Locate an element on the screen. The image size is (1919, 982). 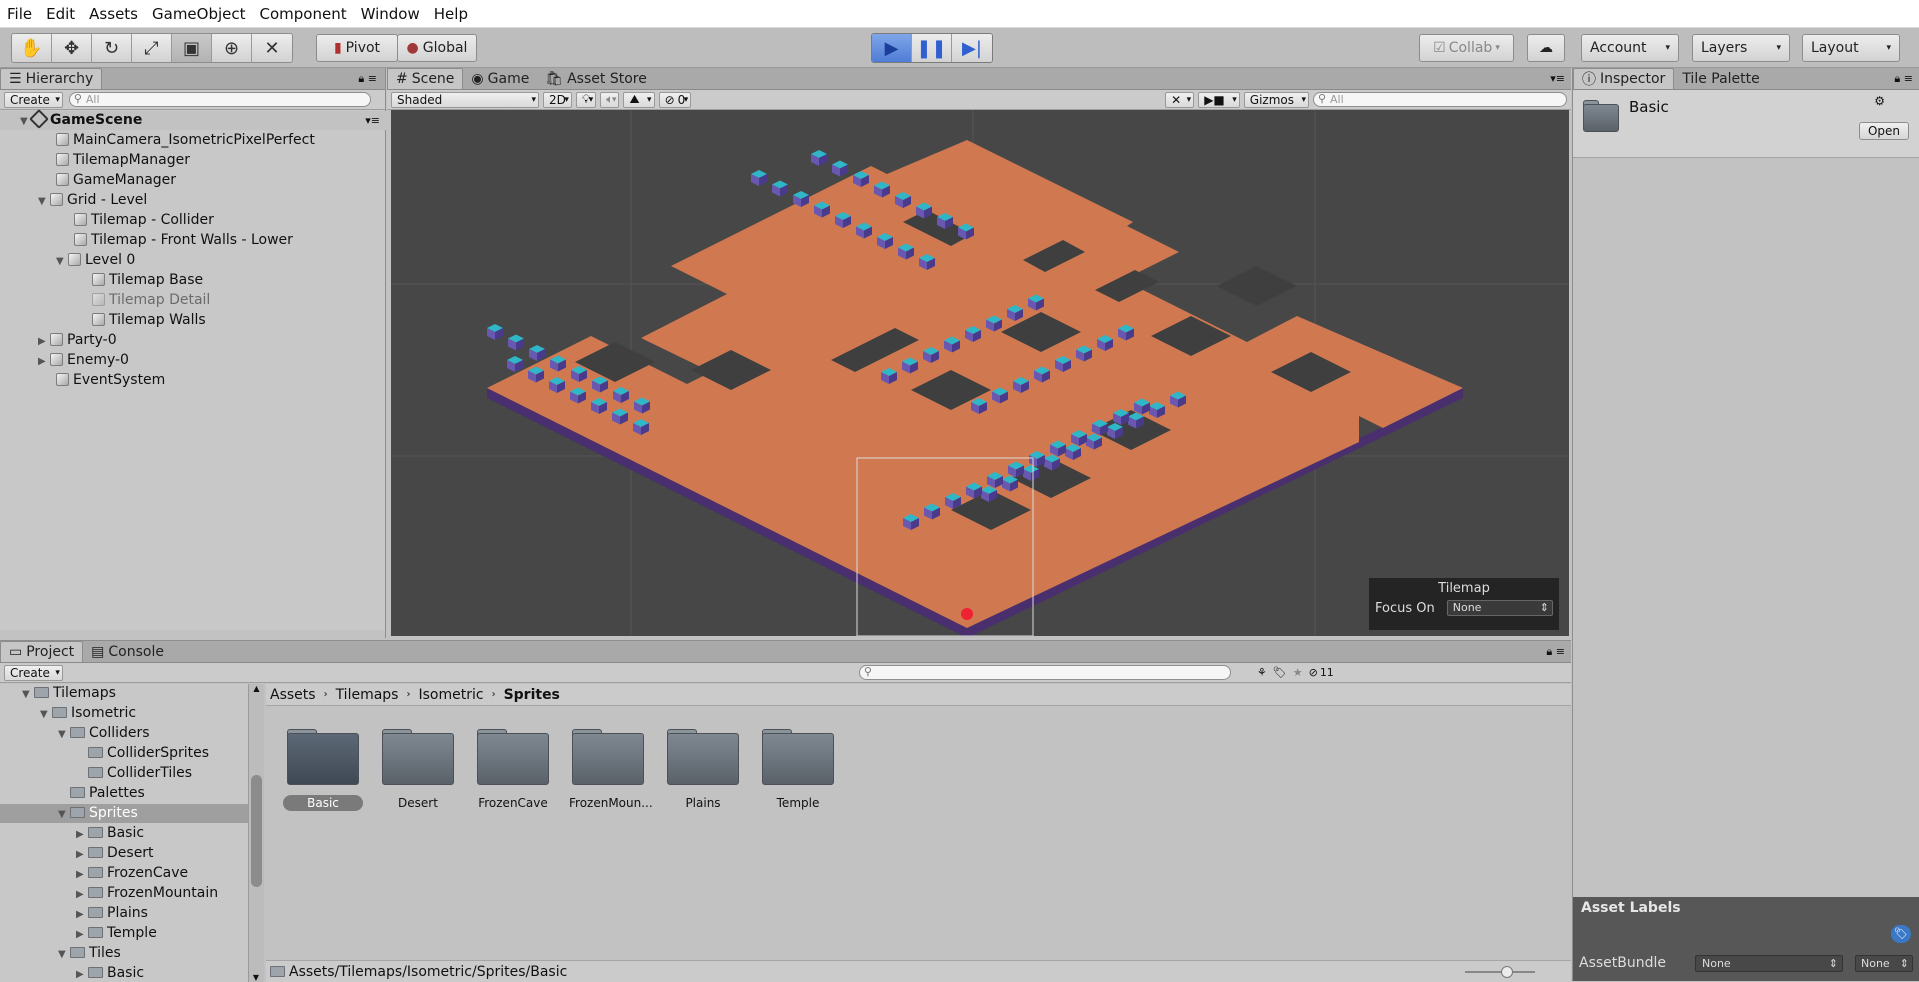
audio-toggle: 🔈︎ is located at coordinates (610, 99).